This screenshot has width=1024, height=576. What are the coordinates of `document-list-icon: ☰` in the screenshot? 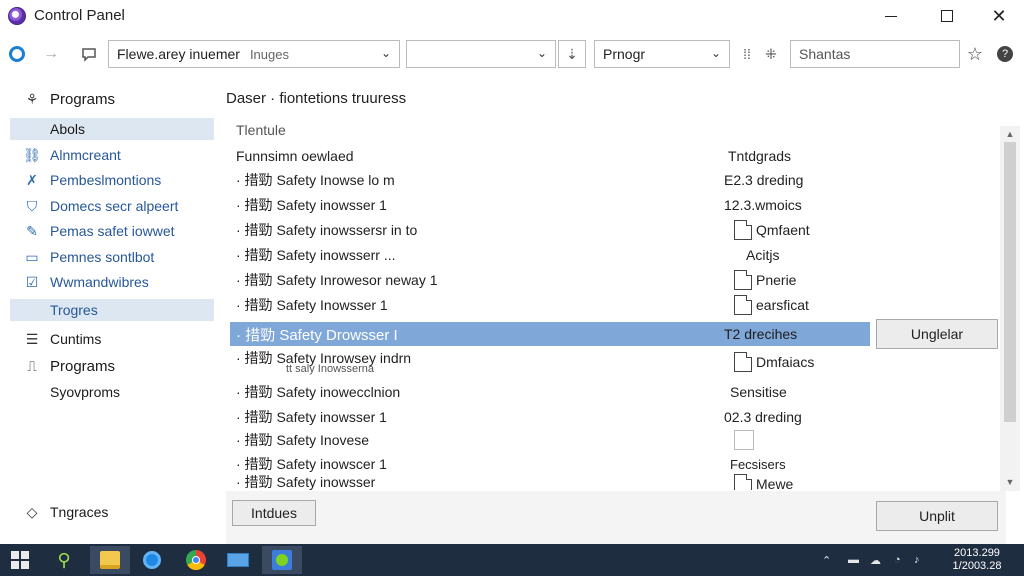 It's located at (32, 338).